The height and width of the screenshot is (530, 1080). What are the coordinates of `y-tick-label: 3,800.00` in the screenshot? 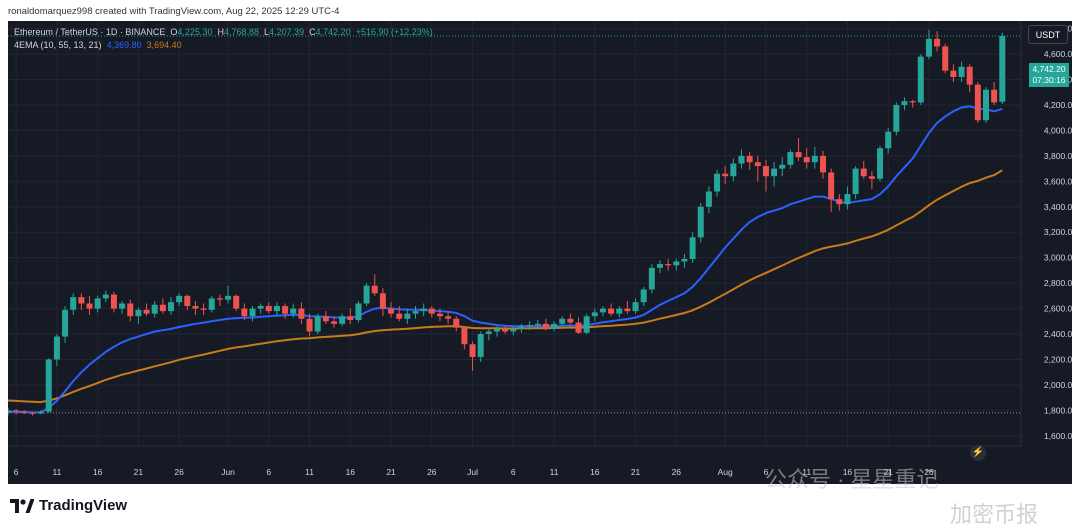 It's located at (1058, 156).